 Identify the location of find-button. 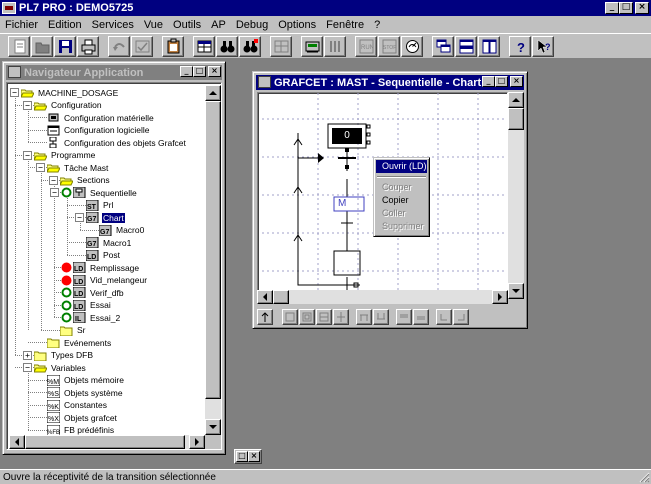
(227, 46).